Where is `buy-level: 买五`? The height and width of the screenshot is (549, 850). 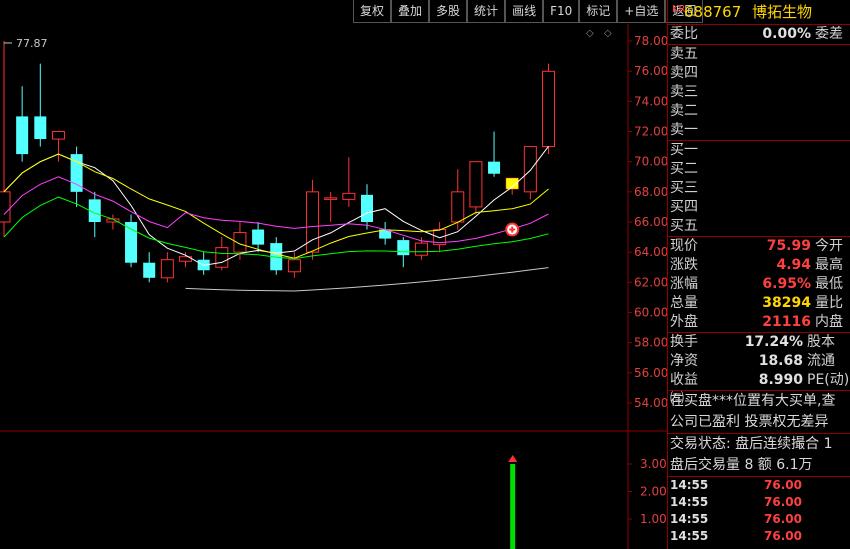
buy-level: 买五 is located at coordinates (759, 226).